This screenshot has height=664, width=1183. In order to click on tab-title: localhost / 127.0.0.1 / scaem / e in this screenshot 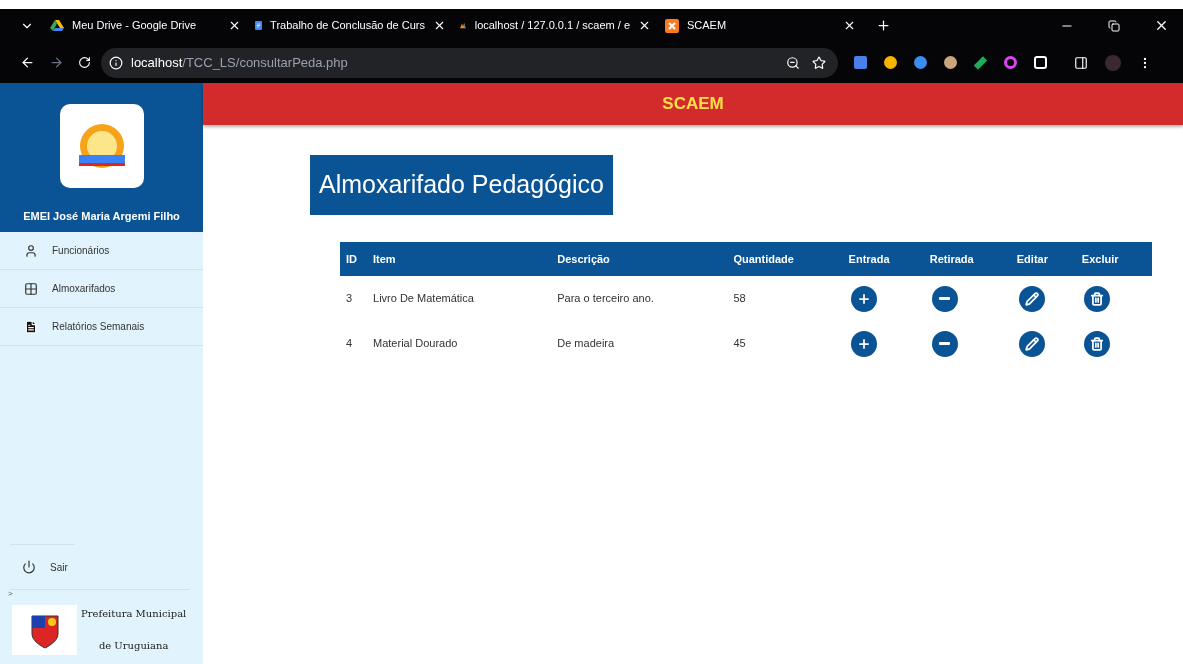, I will do `click(552, 26)`.